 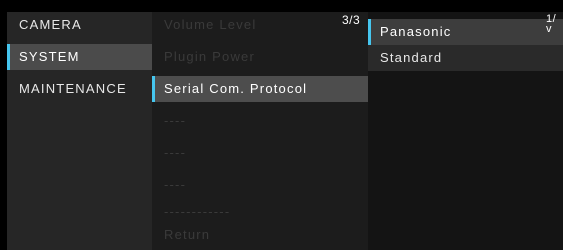 I want to click on option-standard: Standard, so click(x=465, y=58).